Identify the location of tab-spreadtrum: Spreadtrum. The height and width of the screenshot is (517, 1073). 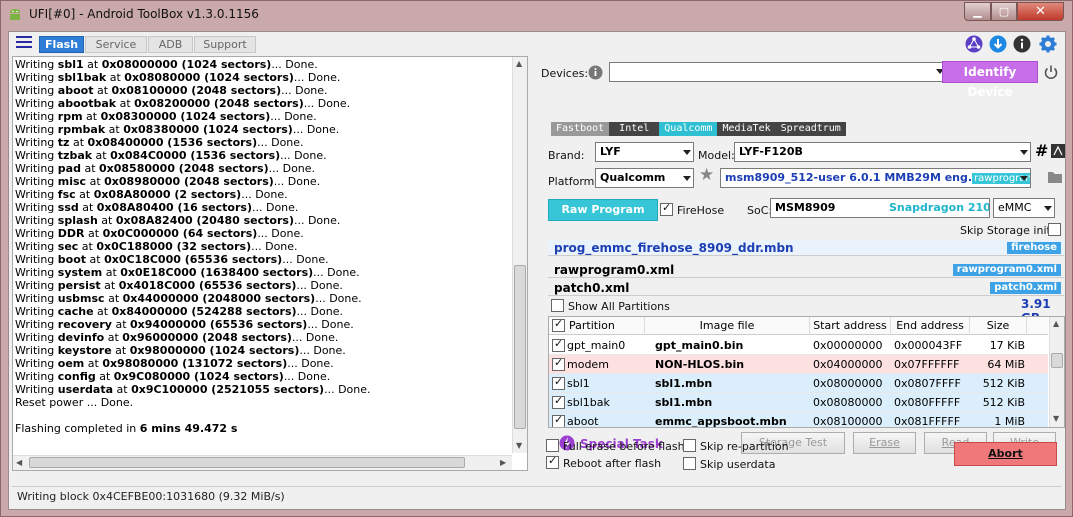
(810, 129).